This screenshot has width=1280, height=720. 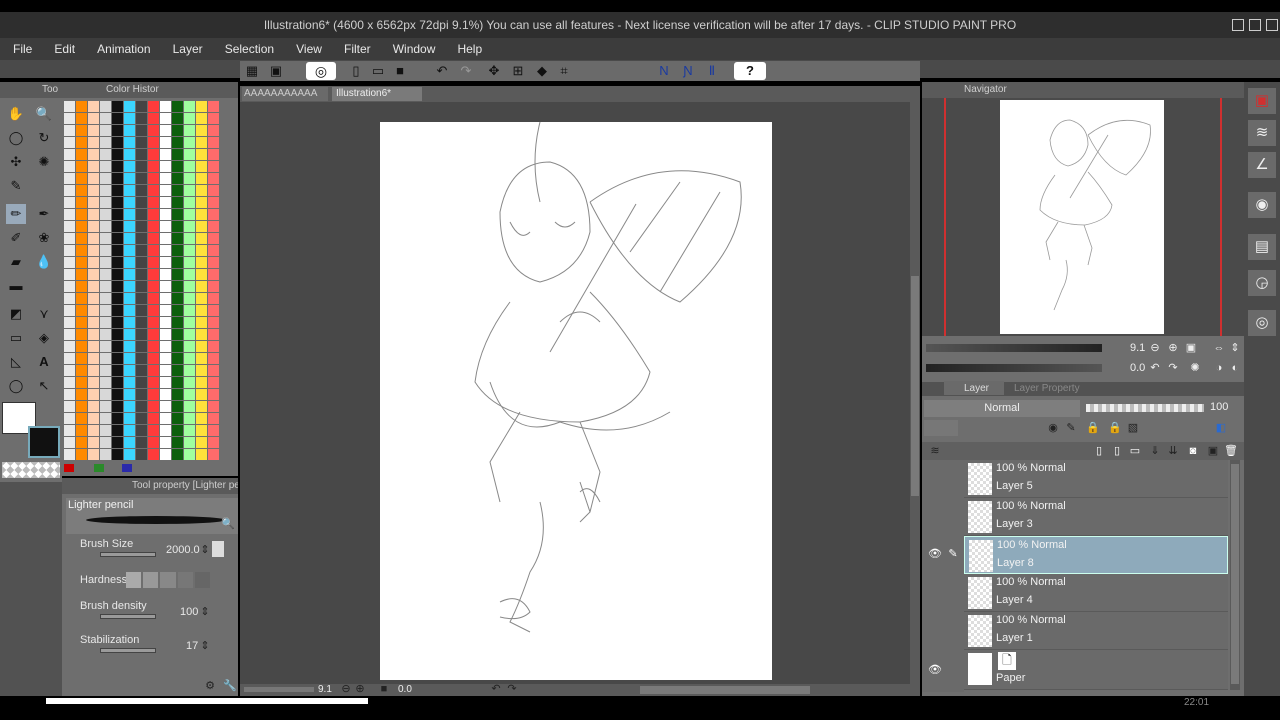 I want to click on snap-grid-icon: Ⅱ, so click(x=712, y=71).